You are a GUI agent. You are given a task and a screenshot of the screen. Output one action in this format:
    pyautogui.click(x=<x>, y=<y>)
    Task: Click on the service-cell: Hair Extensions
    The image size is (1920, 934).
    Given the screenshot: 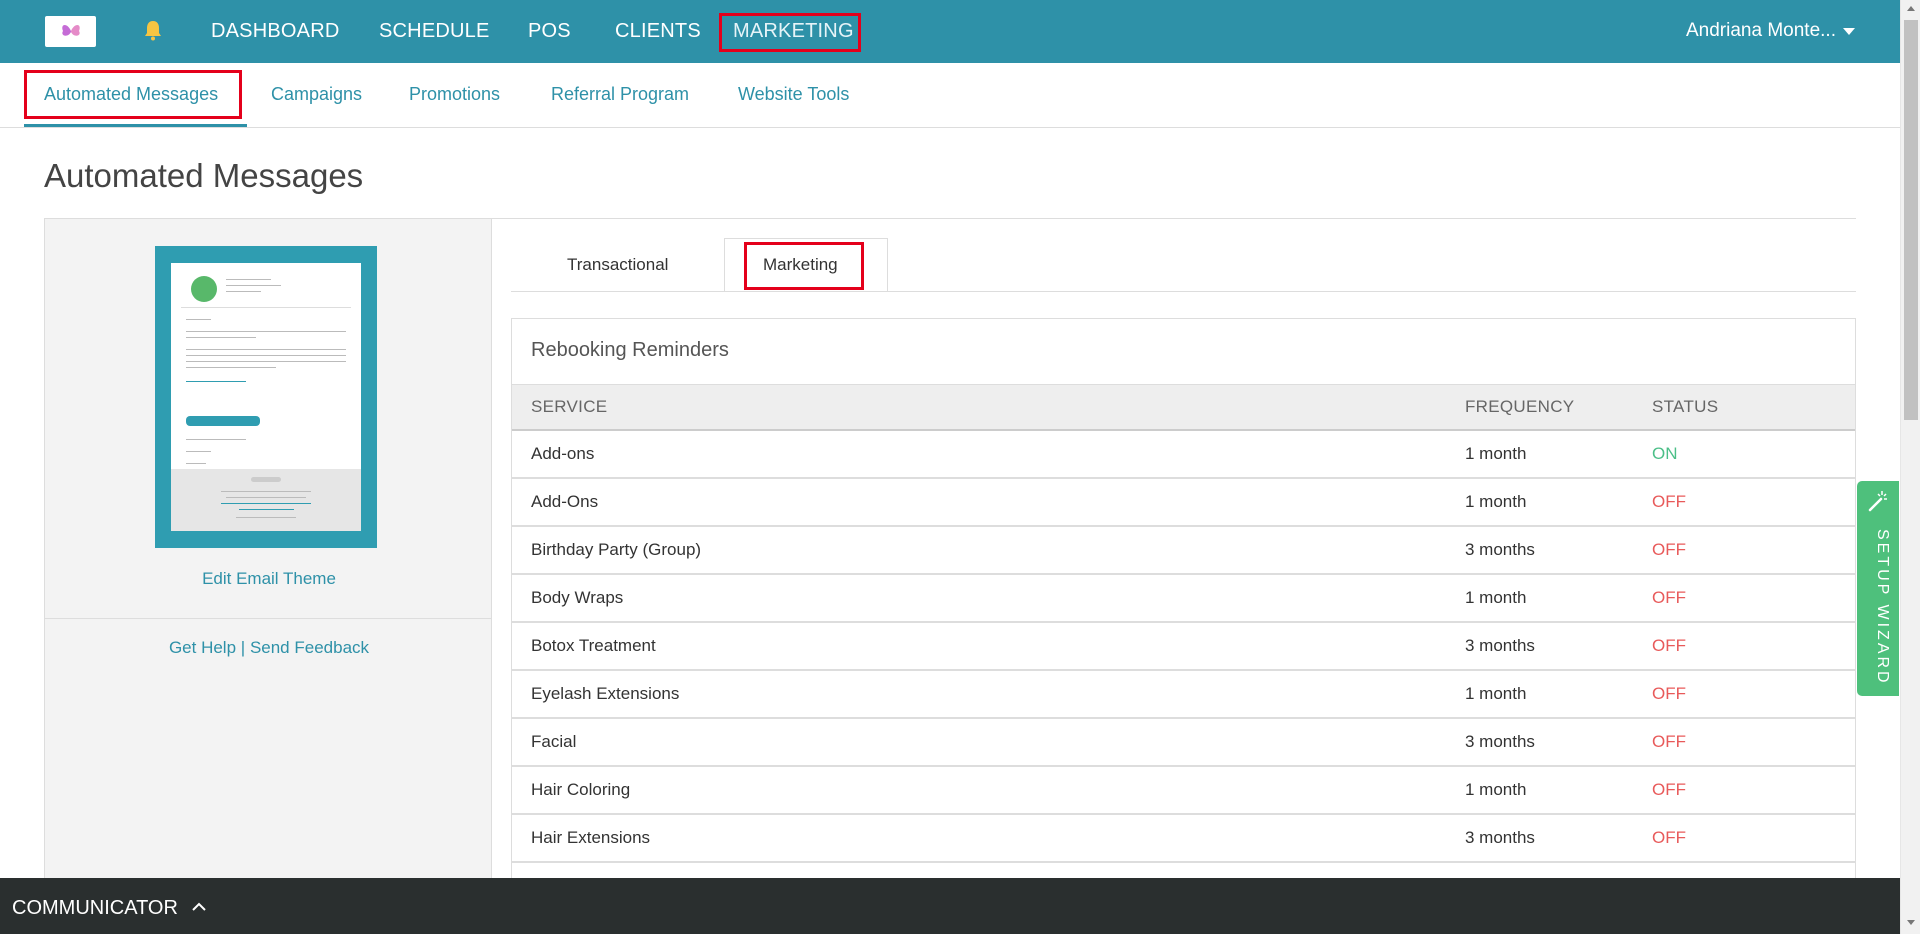 What is the action you would take?
    pyautogui.click(x=591, y=837)
    